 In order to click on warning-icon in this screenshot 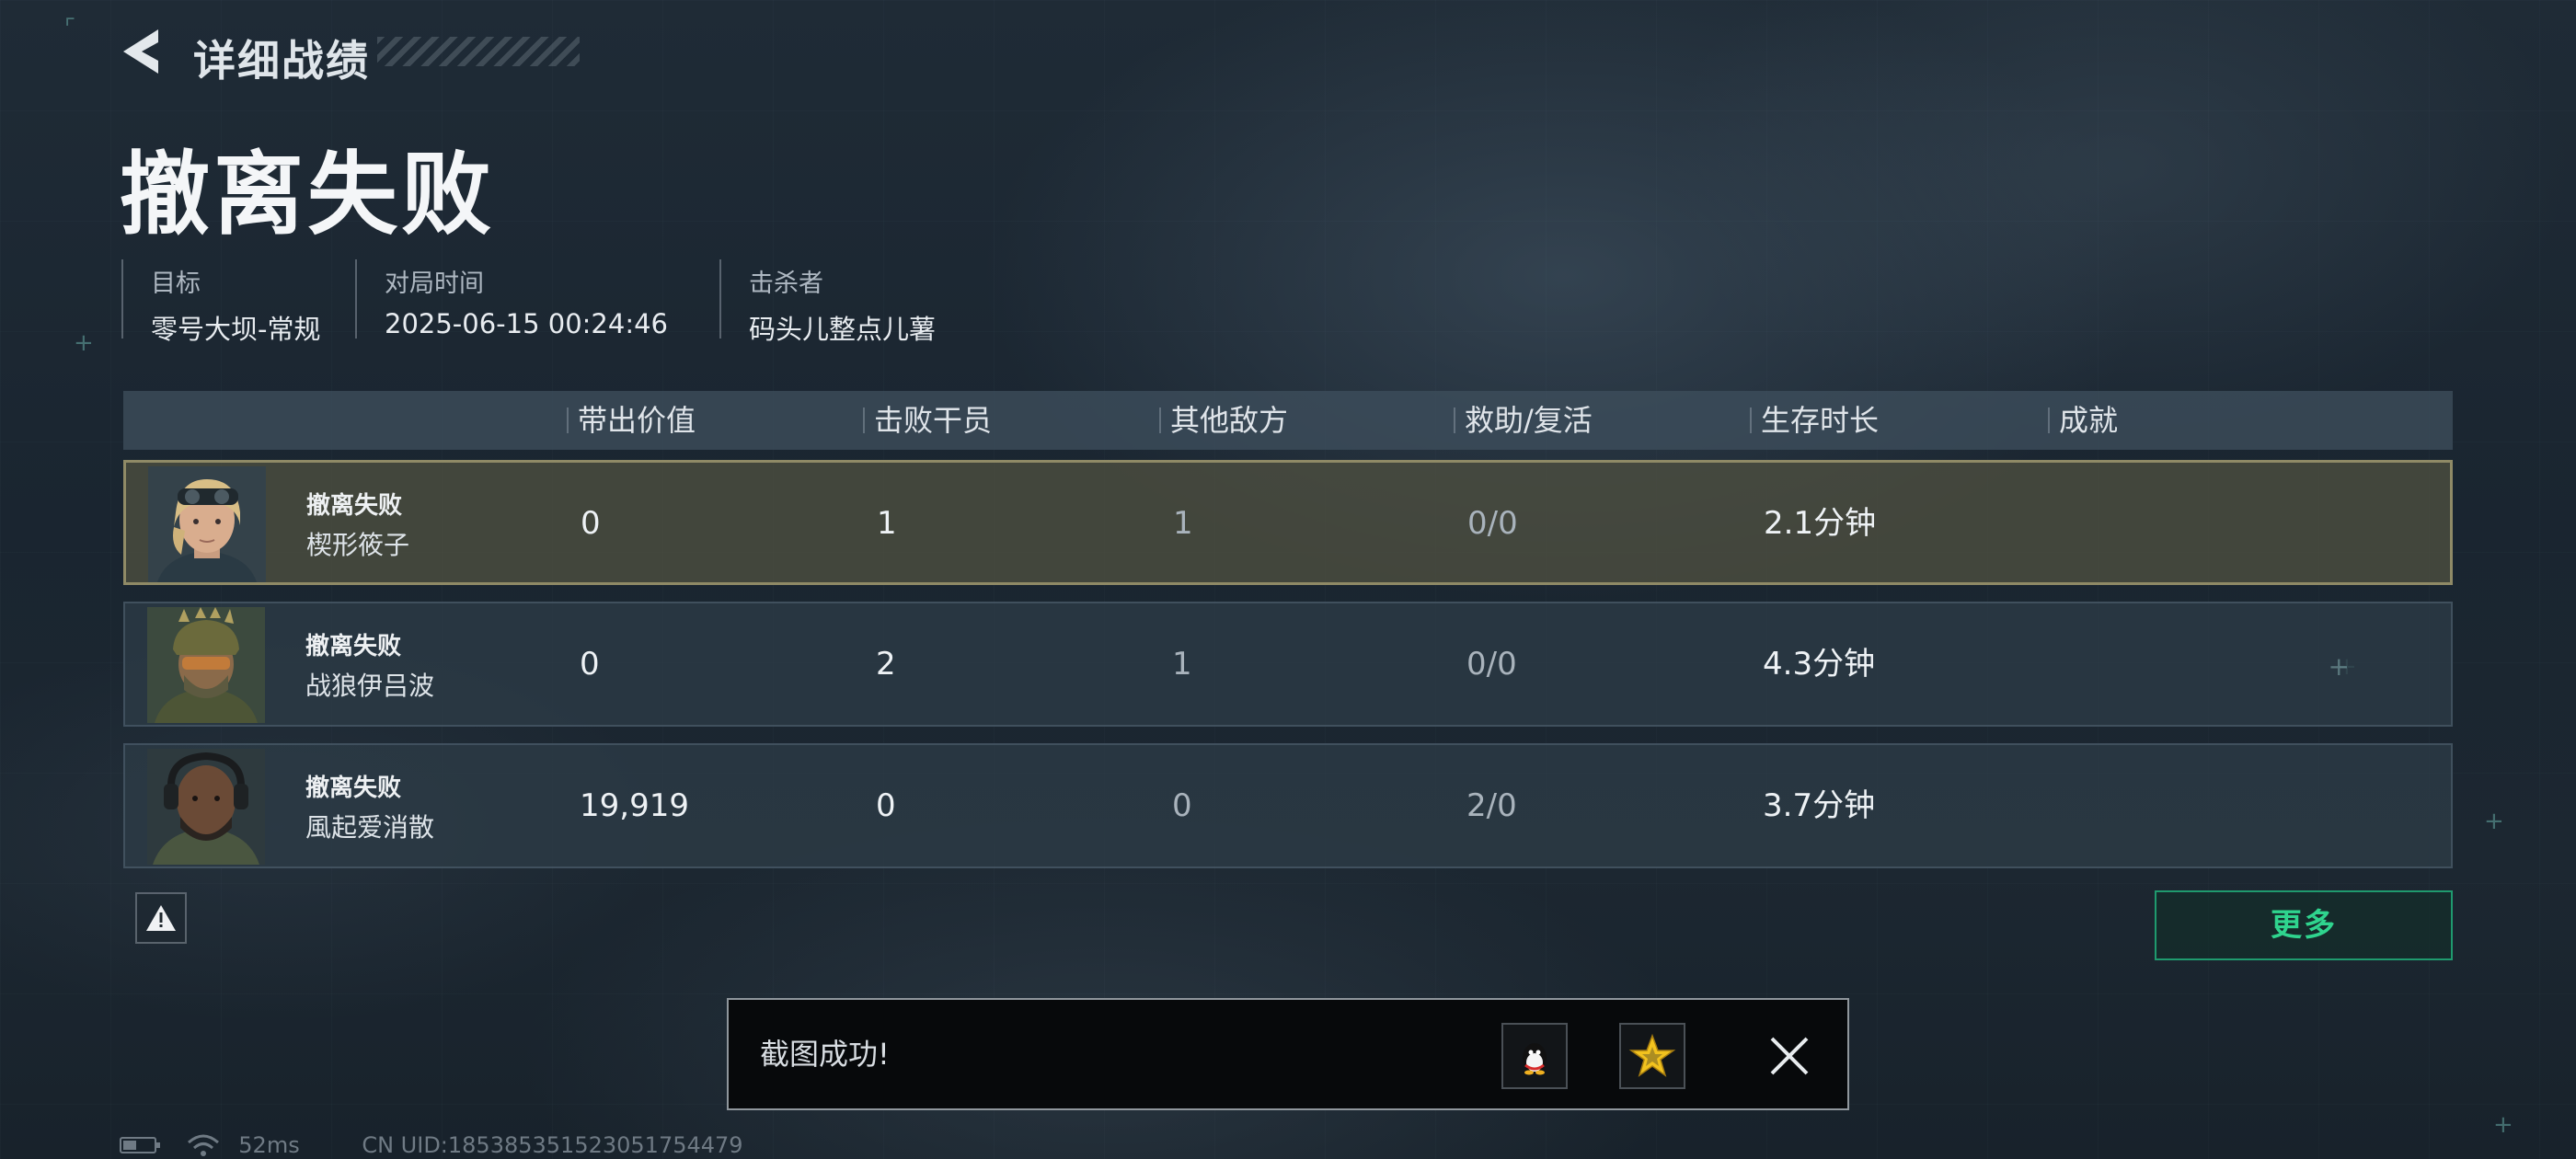, I will do `click(161, 918)`.